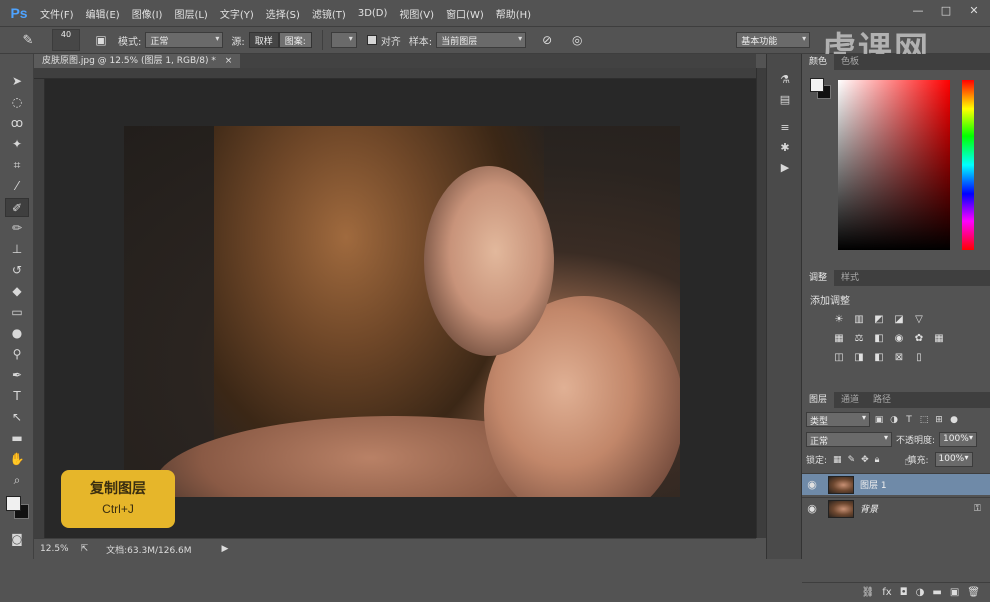  What do you see at coordinates (919, 339) in the screenshot?
I see `channel-mixer-icon: ✿` at bounding box center [919, 339].